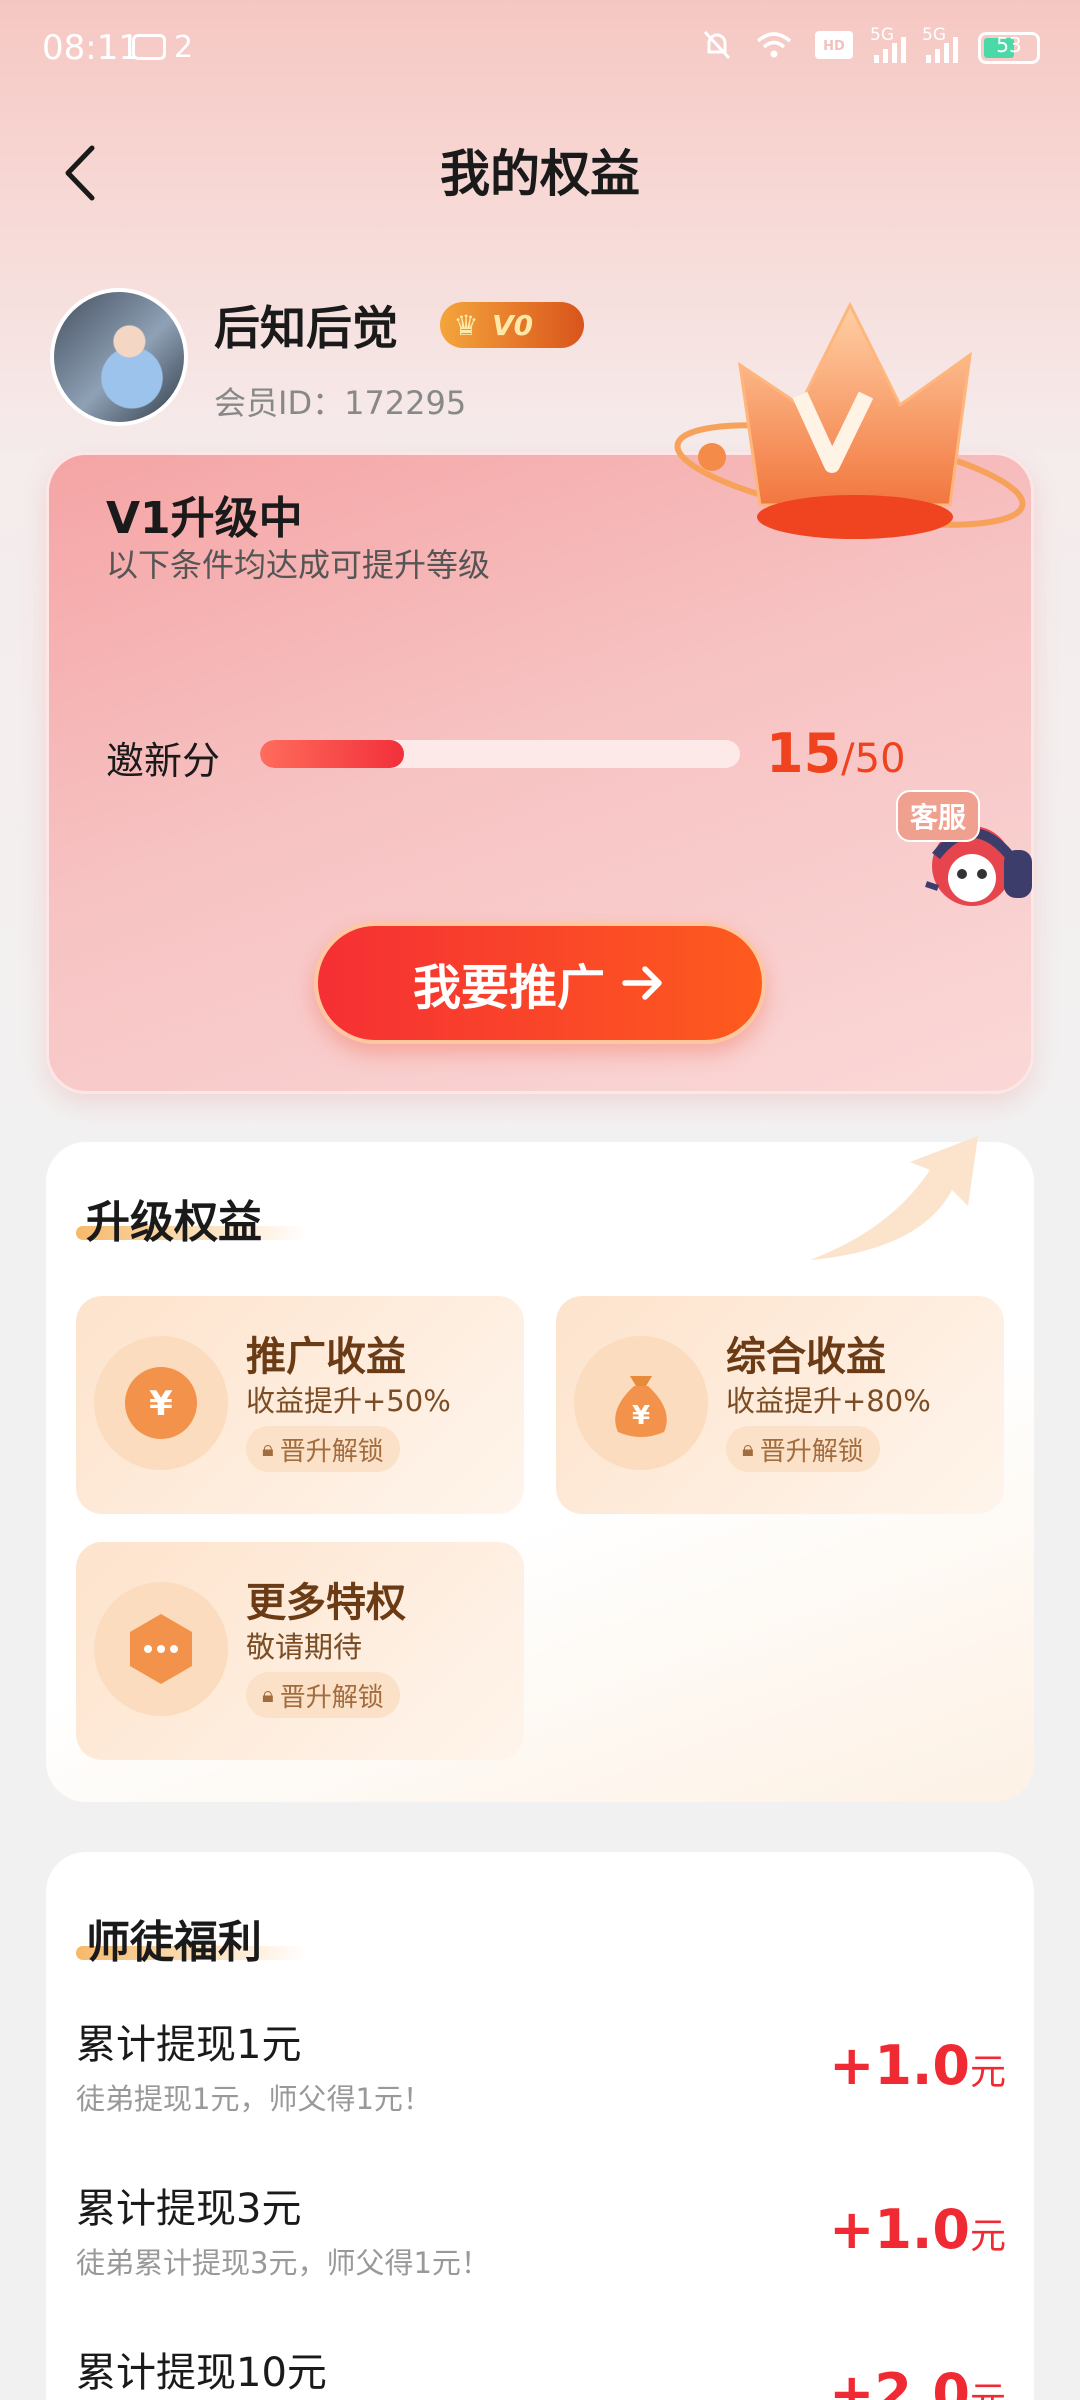 The height and width of the screenshot is (2400, 1080). What do you see at coordinates (717, 48) in the screenshot?
I see `bell-muted-icon` at bounding box center [717, 48].